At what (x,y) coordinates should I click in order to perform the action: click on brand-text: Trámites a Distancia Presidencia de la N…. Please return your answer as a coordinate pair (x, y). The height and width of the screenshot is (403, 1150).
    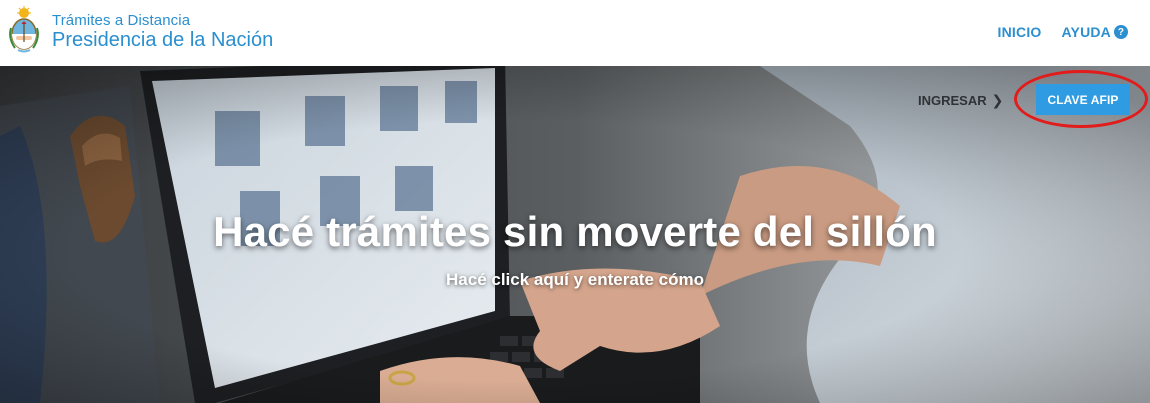
    Looking at the image, I should click on (162, 30).